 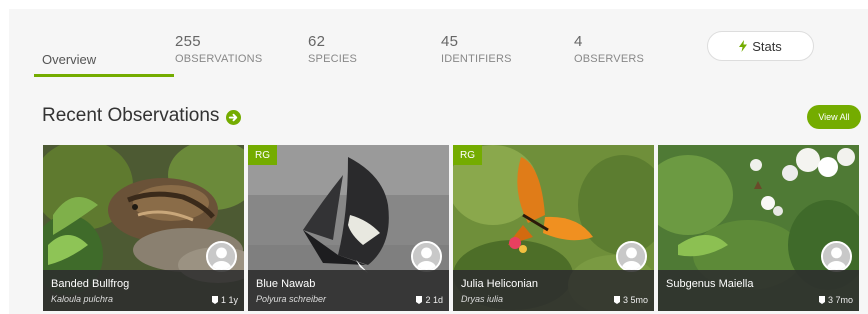 I want to click on observation-card: RG Julia Heliconian Dryas iulia 3 5mo, so click(x=553, y=228).